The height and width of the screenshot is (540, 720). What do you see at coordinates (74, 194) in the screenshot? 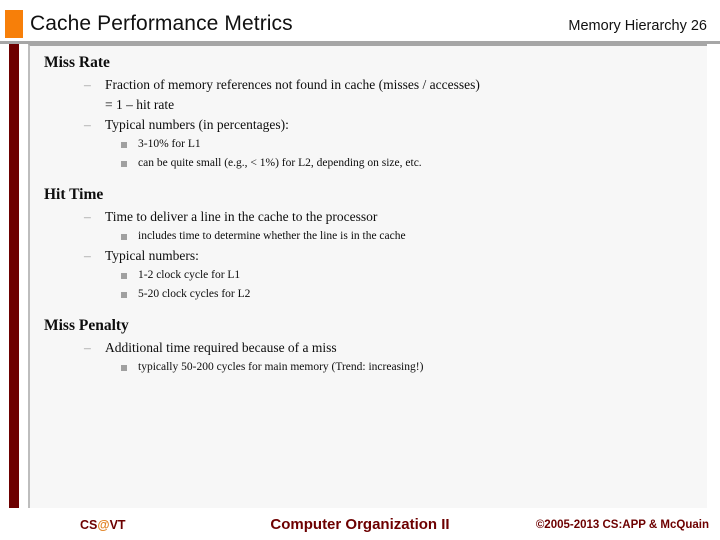
I see `section-heading-hit-time: Hit Time` at bounding box center [74, 194].